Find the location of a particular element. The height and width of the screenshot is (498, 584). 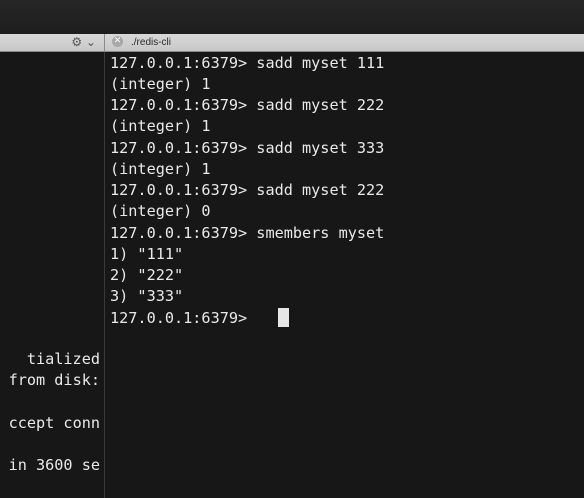

terminal-line: (integer) 0 is located at coordinates (160, 211).